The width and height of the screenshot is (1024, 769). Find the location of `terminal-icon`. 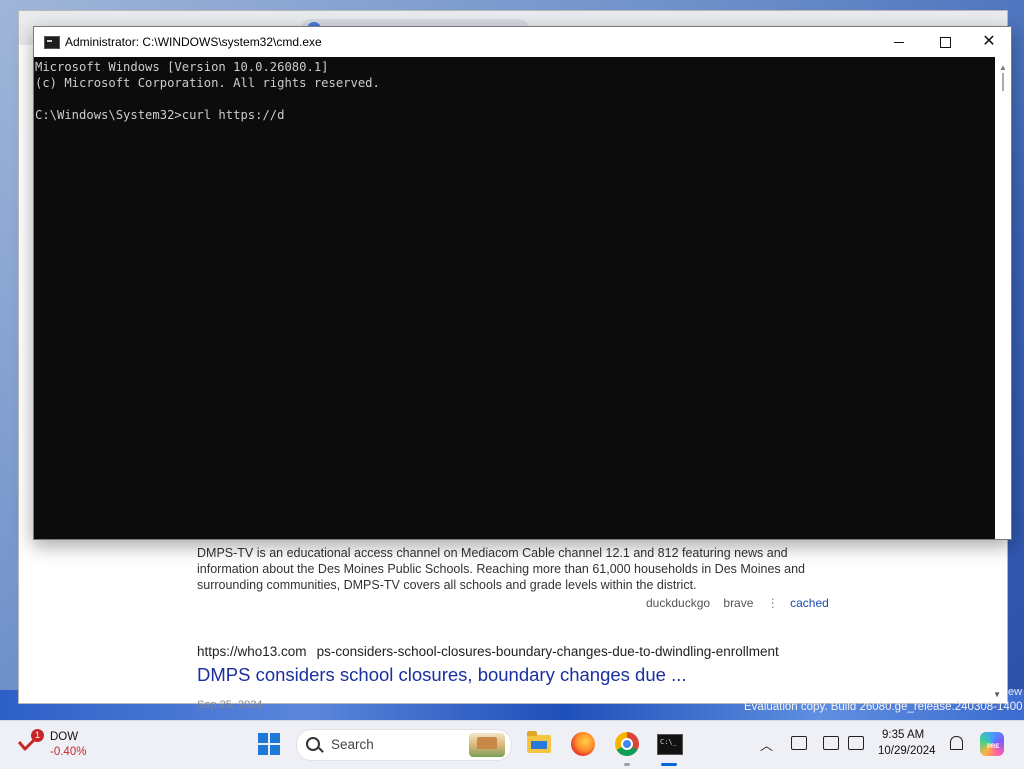

terminal-icon is located at coordinates (670, 744).